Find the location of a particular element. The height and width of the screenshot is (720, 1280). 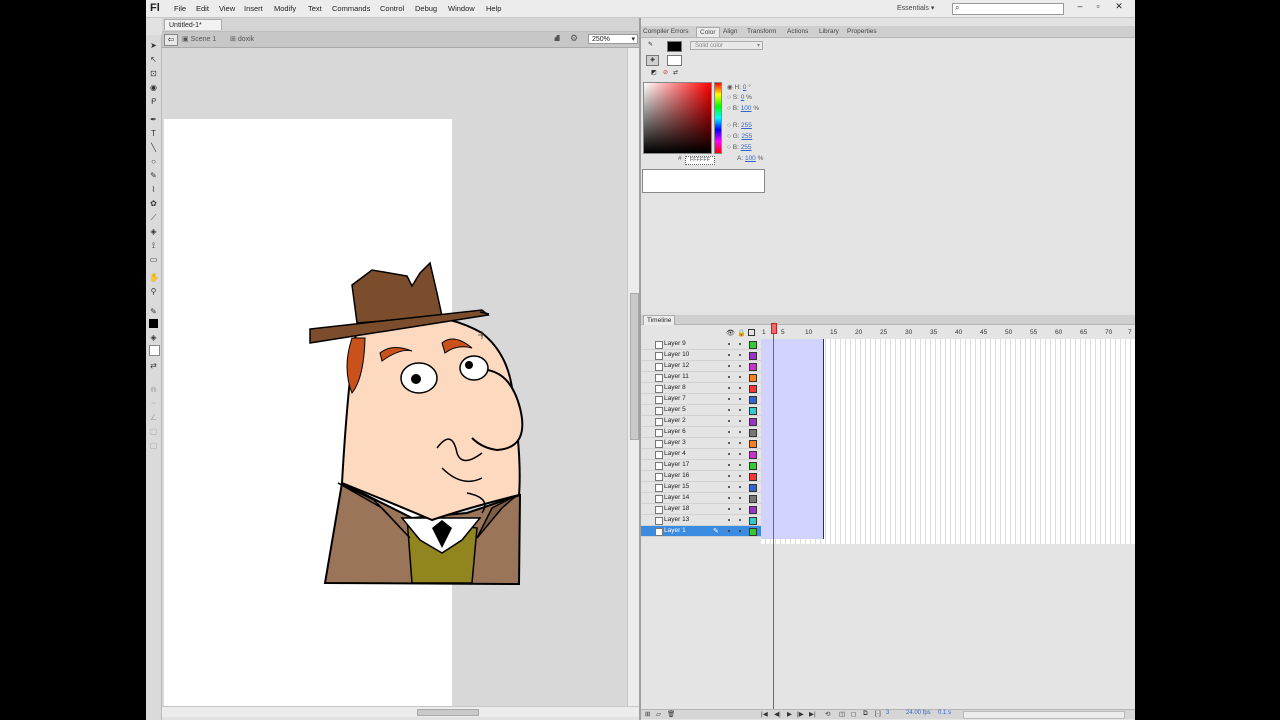

play-icon: ▶ is located at coordinates (789, 714).